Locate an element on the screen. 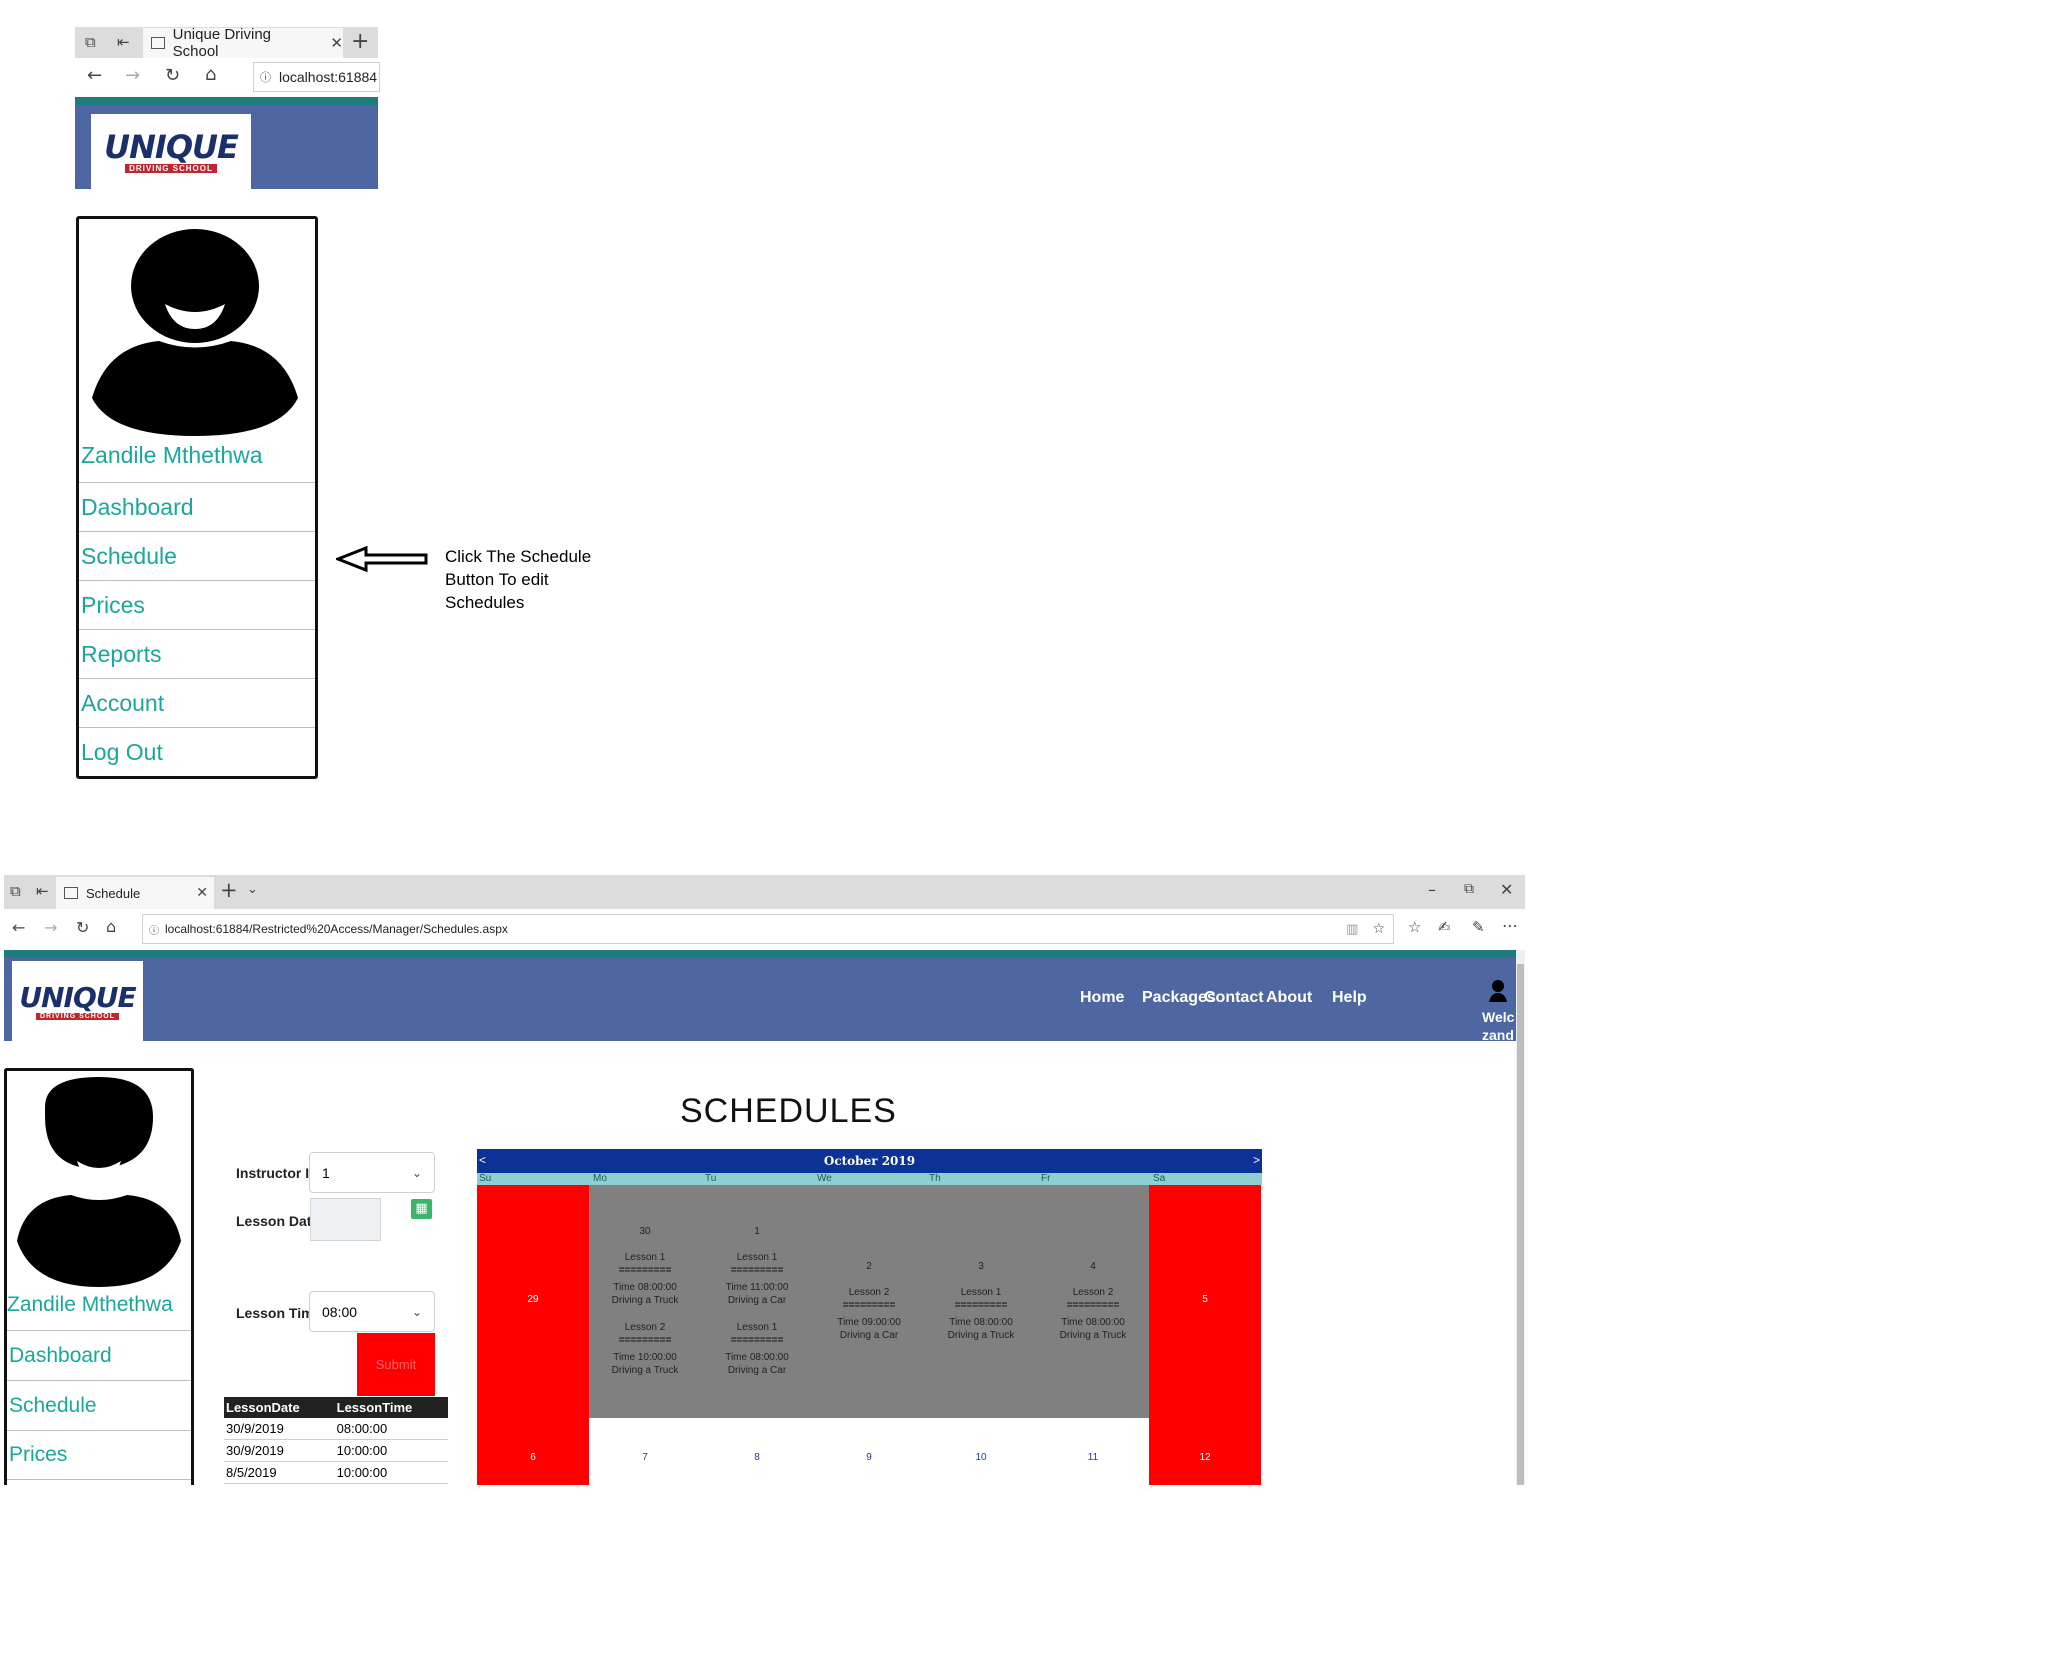 Image resolution: width=2072 pixels, height=1662 pixels. address-bar: ⓘ localhost:61884 is located at coordinates (316, 77).